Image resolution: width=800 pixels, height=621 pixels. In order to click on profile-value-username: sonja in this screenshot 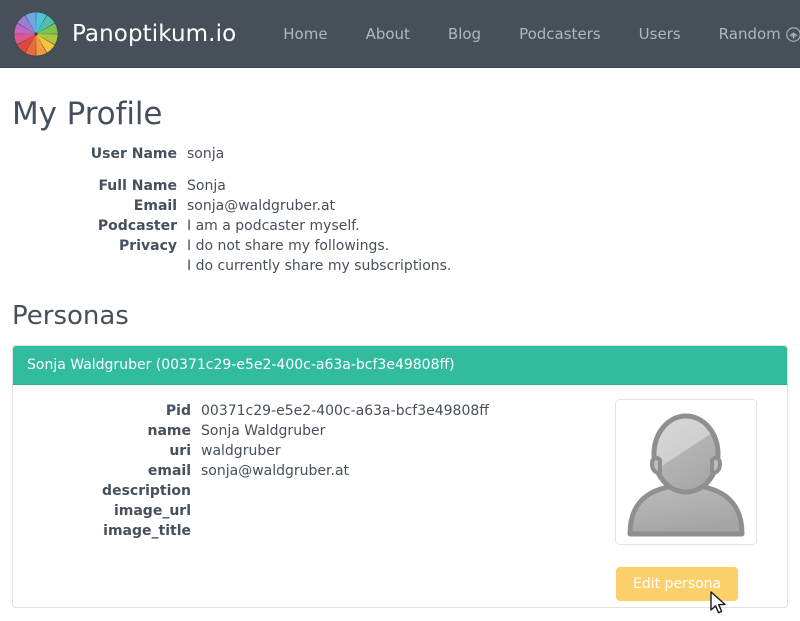, I will do `click(206, 154)`.